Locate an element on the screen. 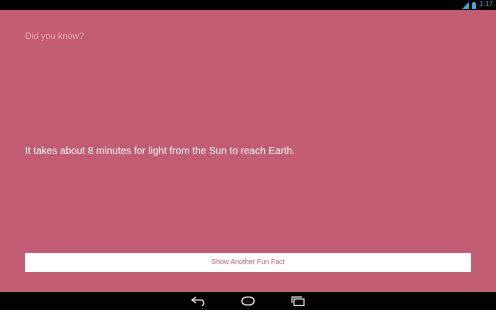  recent-apps-icon is located at coordinates (298, 301).